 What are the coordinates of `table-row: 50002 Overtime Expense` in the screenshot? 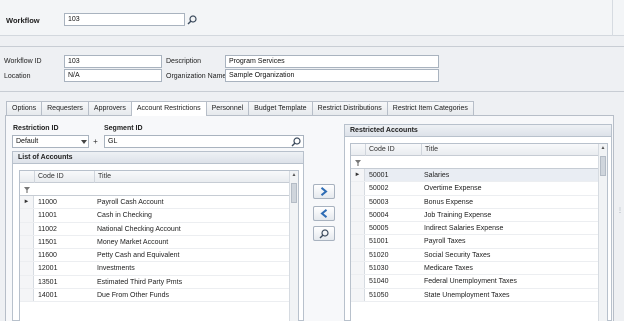 It's located at (479, 189).